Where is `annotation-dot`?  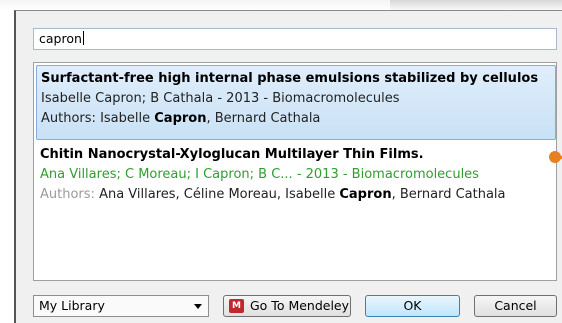
annotation-dot is located at coordinates (555, 157).